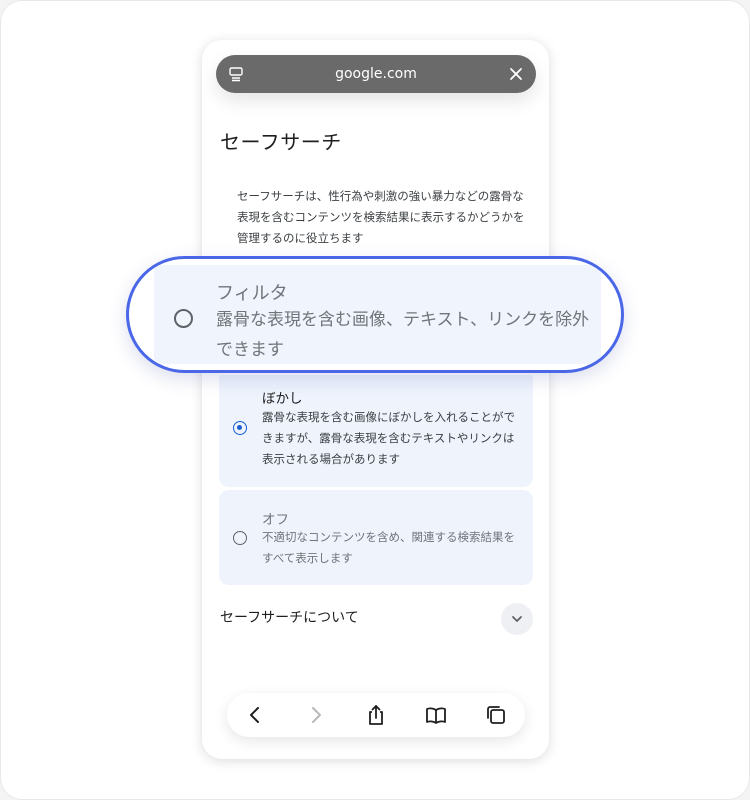  I want to click on tabs-icon, so click(496, 715).